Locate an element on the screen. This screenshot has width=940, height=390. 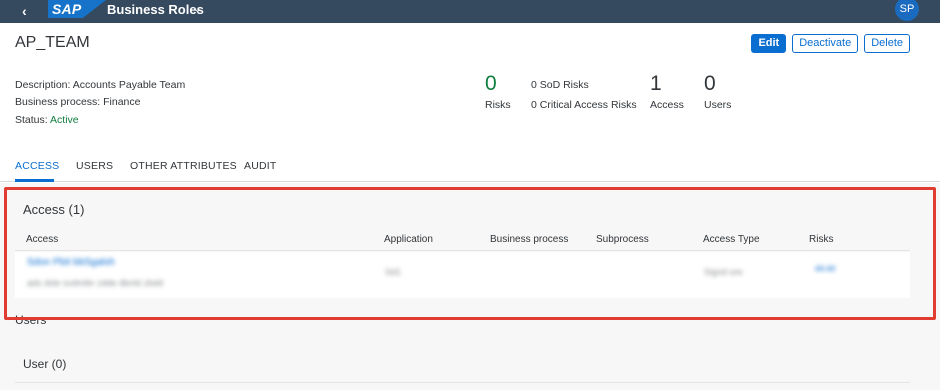
description-value: Accounts Payable Team is located at coordinates (129, 85).